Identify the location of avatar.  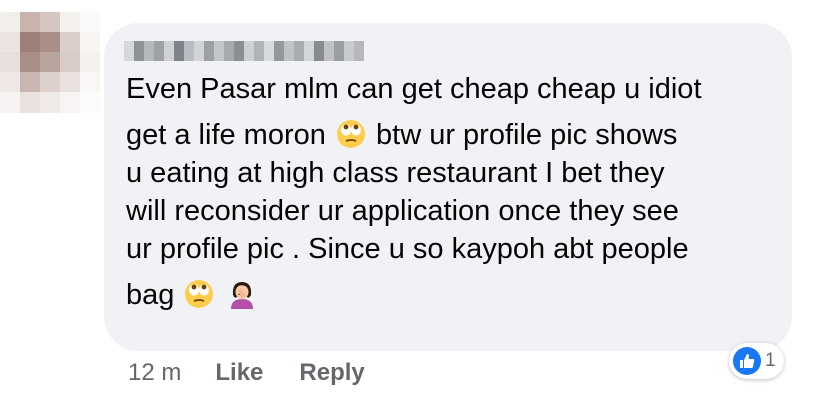
(50, 64).